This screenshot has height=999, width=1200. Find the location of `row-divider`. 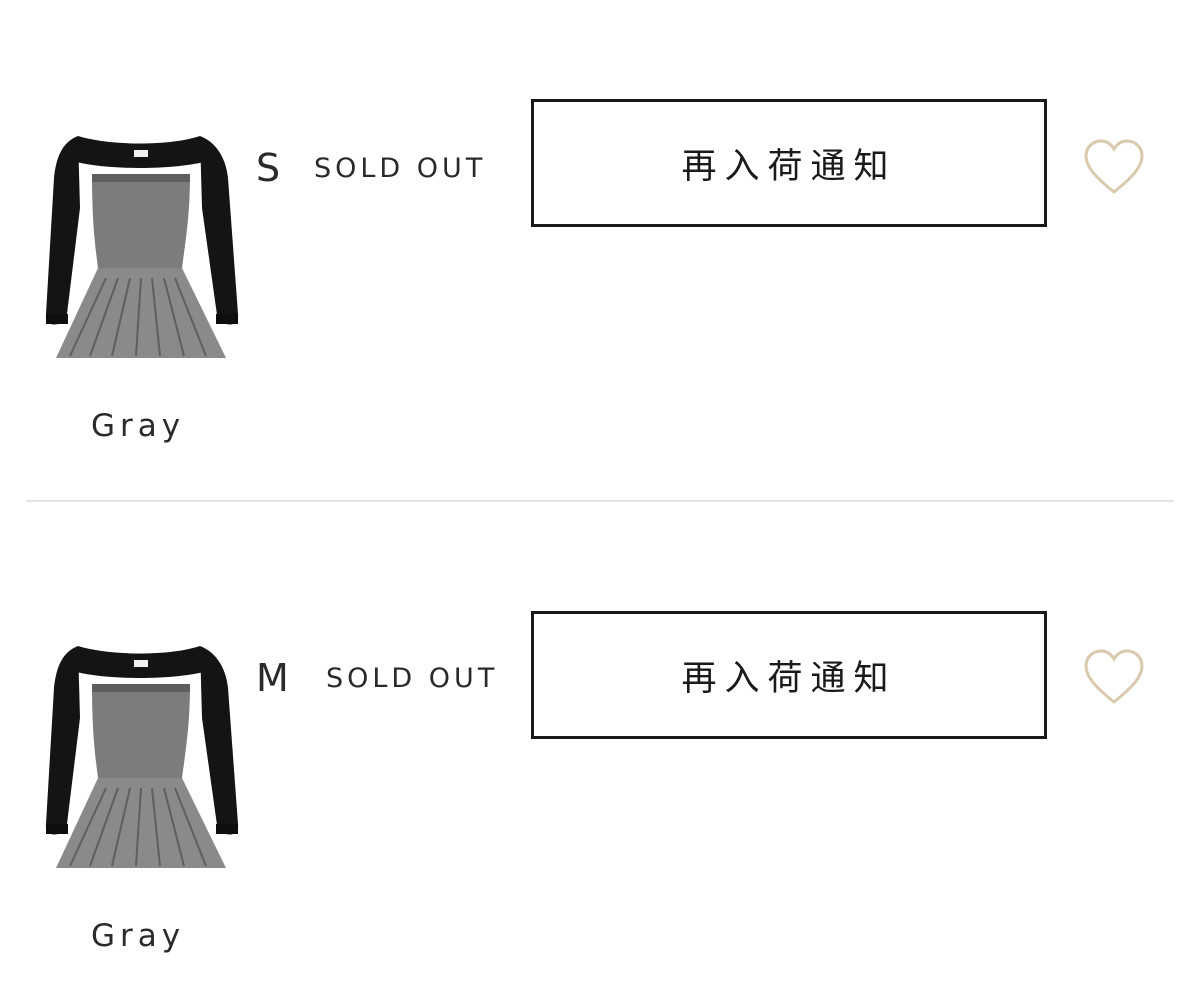

row-divider is located at coordinates (600, 501).